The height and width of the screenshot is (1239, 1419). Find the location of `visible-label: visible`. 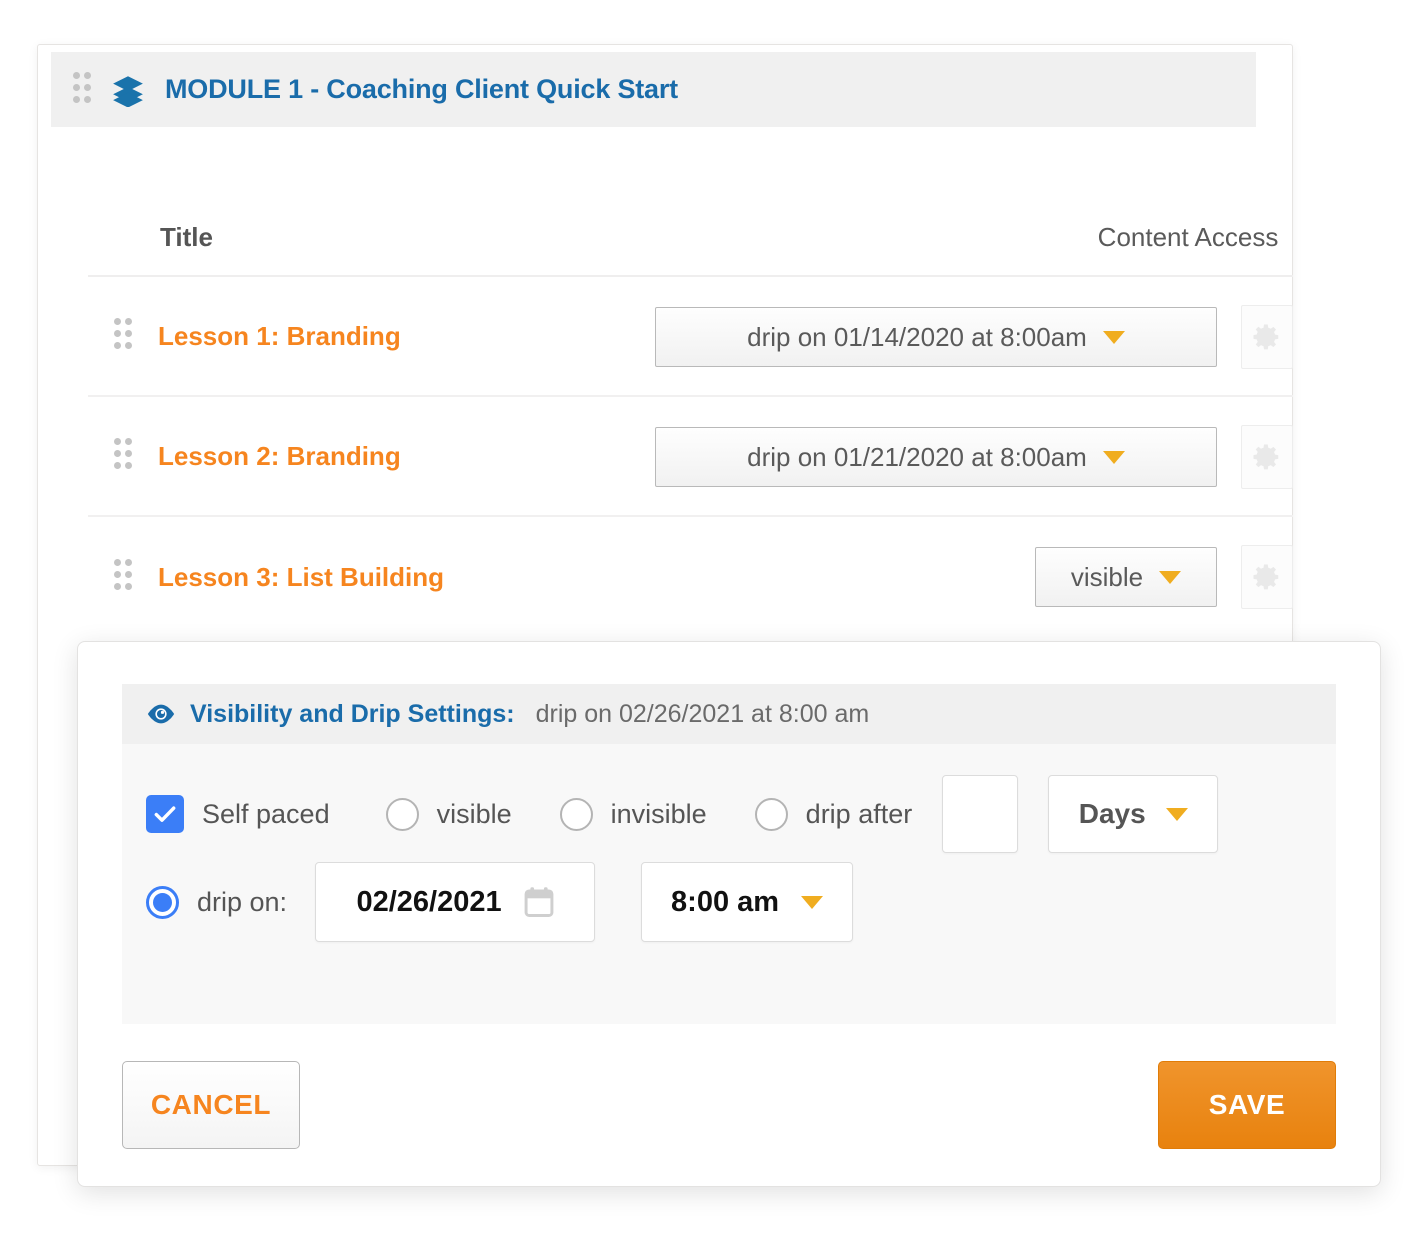

visible-label: visible is located at coordinates (474, 813).